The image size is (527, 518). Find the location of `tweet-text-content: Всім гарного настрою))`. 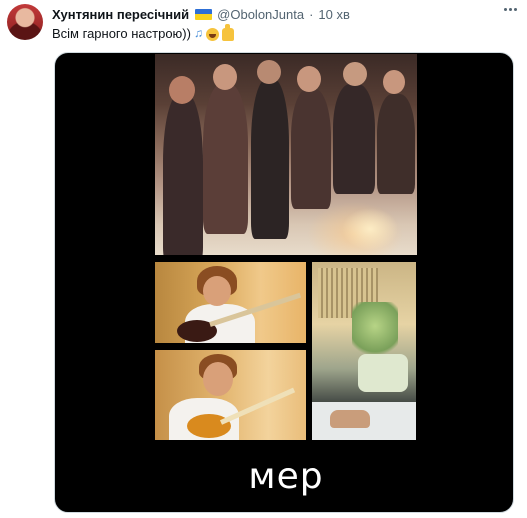

tweet-text-content: Всім гарного настрою)) is located at coordinates (121, 33).